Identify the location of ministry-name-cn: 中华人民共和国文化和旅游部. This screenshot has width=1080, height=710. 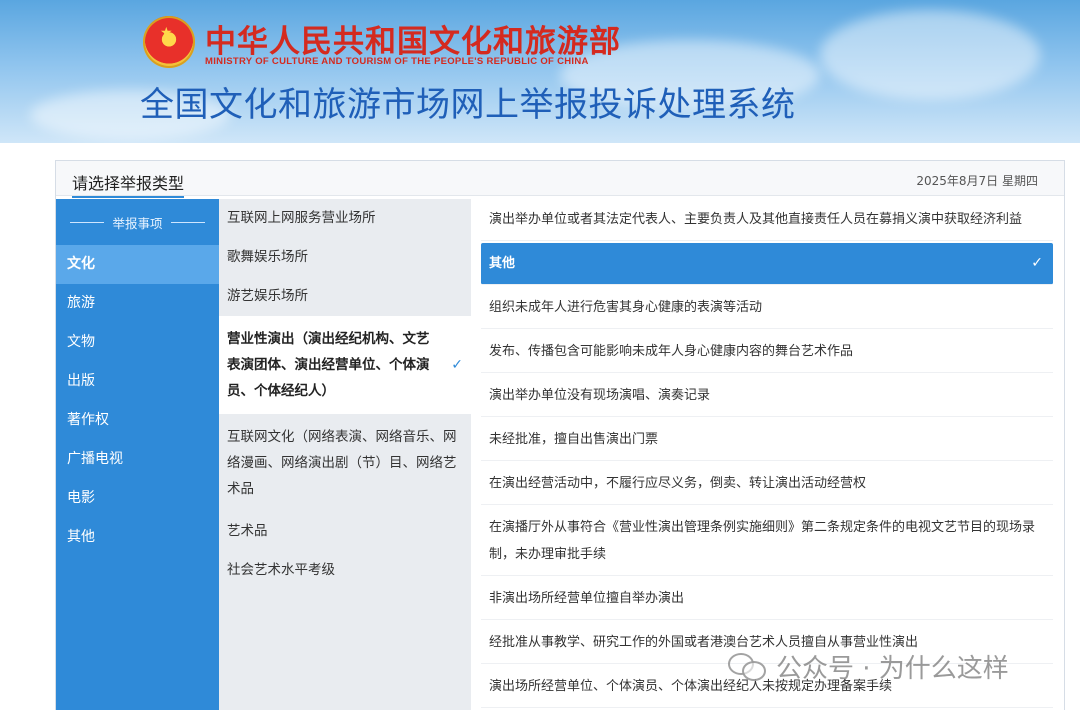
(413, 42).